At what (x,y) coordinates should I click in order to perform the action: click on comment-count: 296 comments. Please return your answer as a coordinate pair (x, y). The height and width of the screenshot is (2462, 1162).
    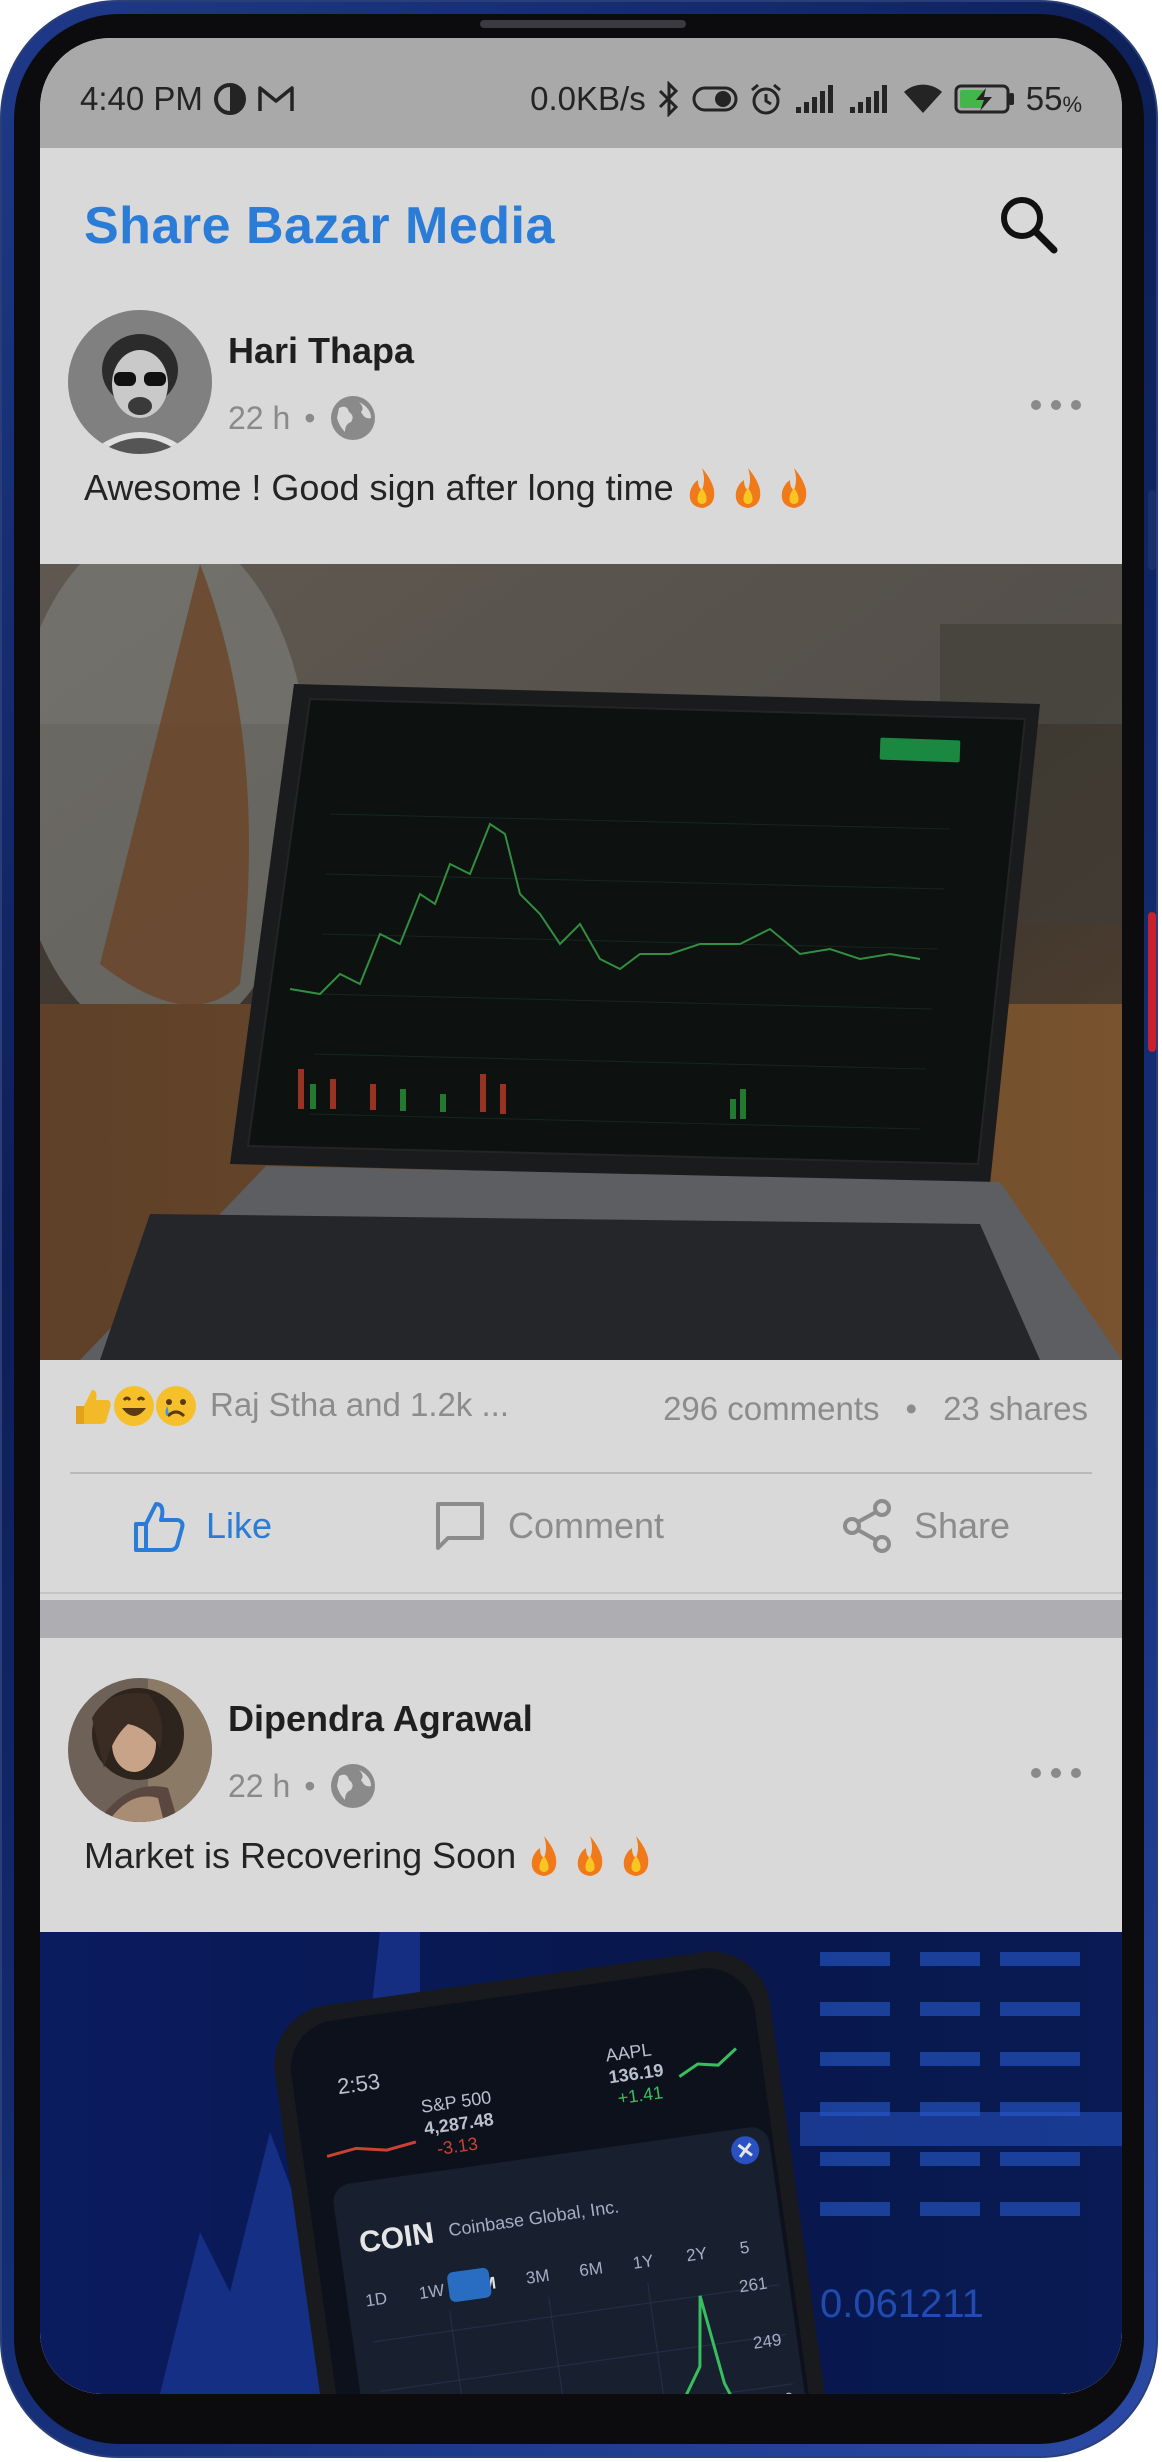
    Looking at the image, I should click on (771, 1409).